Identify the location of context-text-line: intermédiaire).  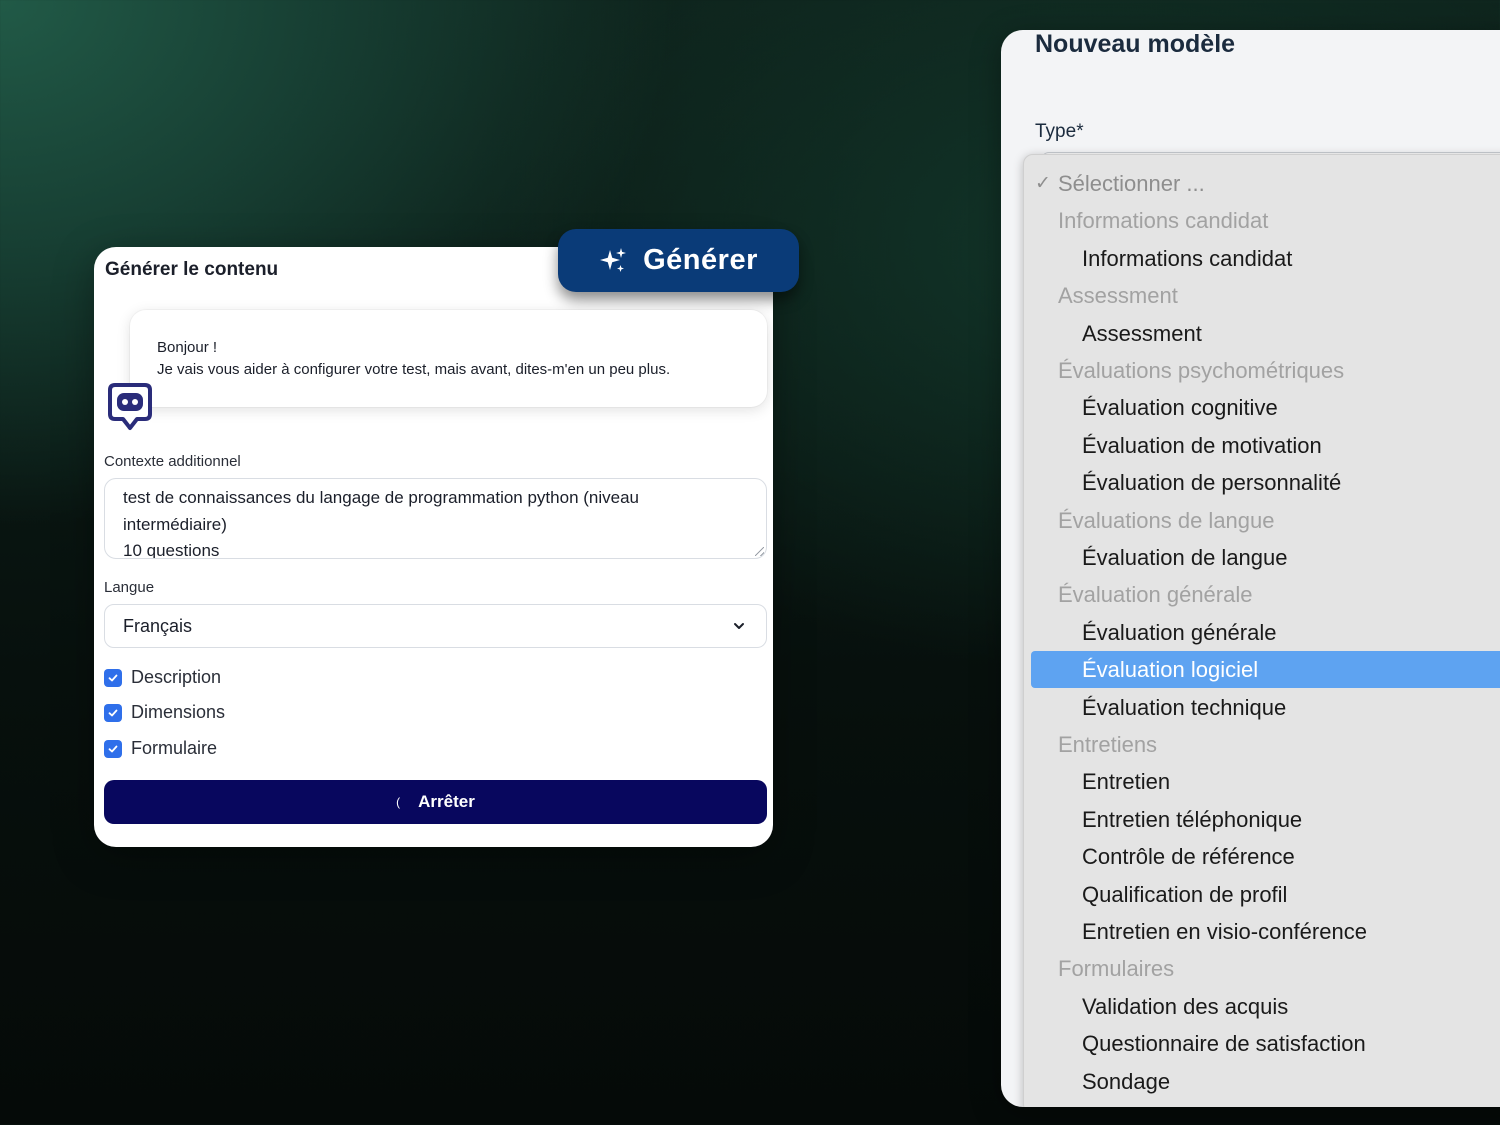
(175, 524).